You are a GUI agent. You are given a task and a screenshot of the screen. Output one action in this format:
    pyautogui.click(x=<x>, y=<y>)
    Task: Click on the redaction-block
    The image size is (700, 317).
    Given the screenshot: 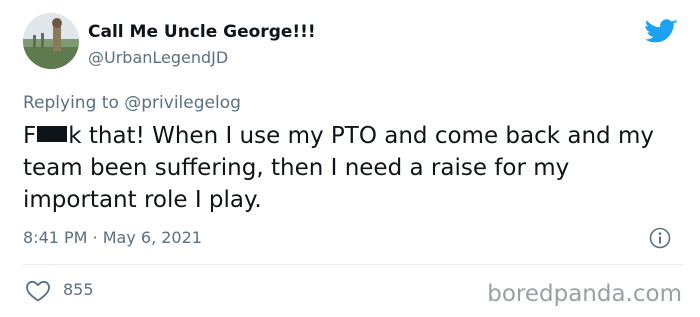 What is the action you would take?
    pyautogui.click(x=52, y=134)
    